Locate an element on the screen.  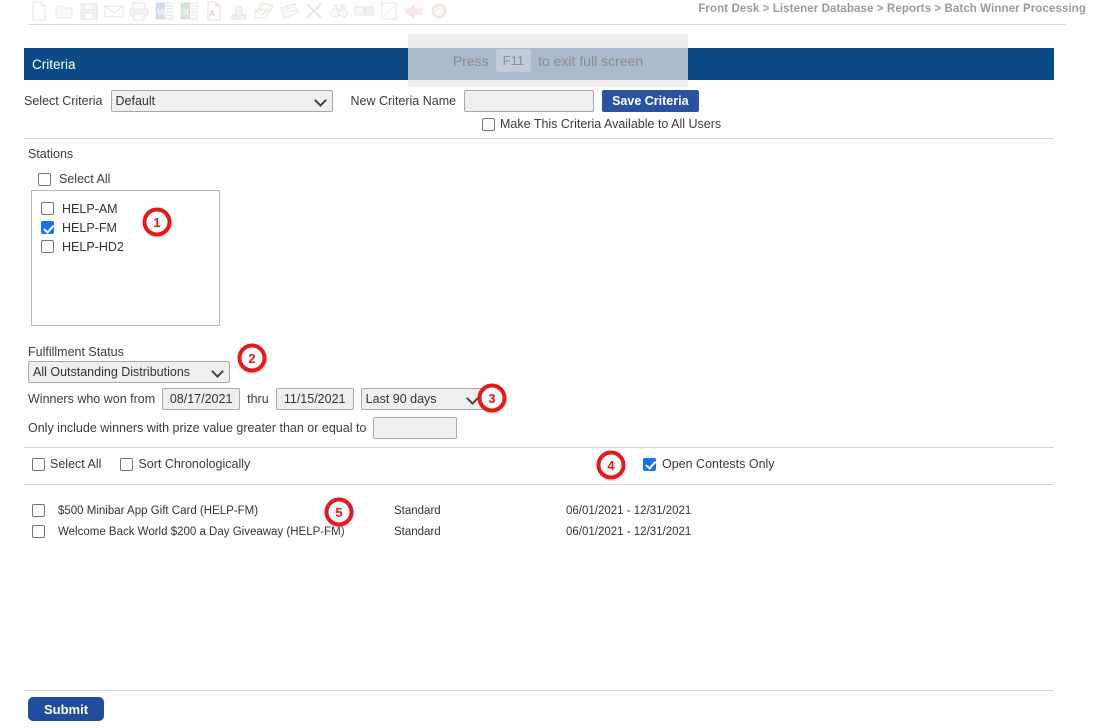
contests-select-all-checkbox is located at coordinates (38, 464).